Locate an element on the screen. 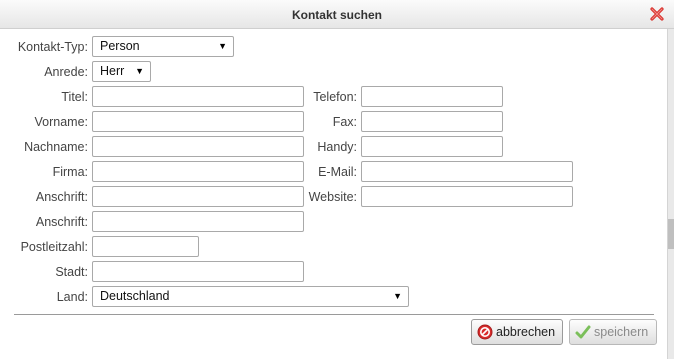 This screenshot has width=674, height=359. save-button: speichern is located at coordinates (613, 332).